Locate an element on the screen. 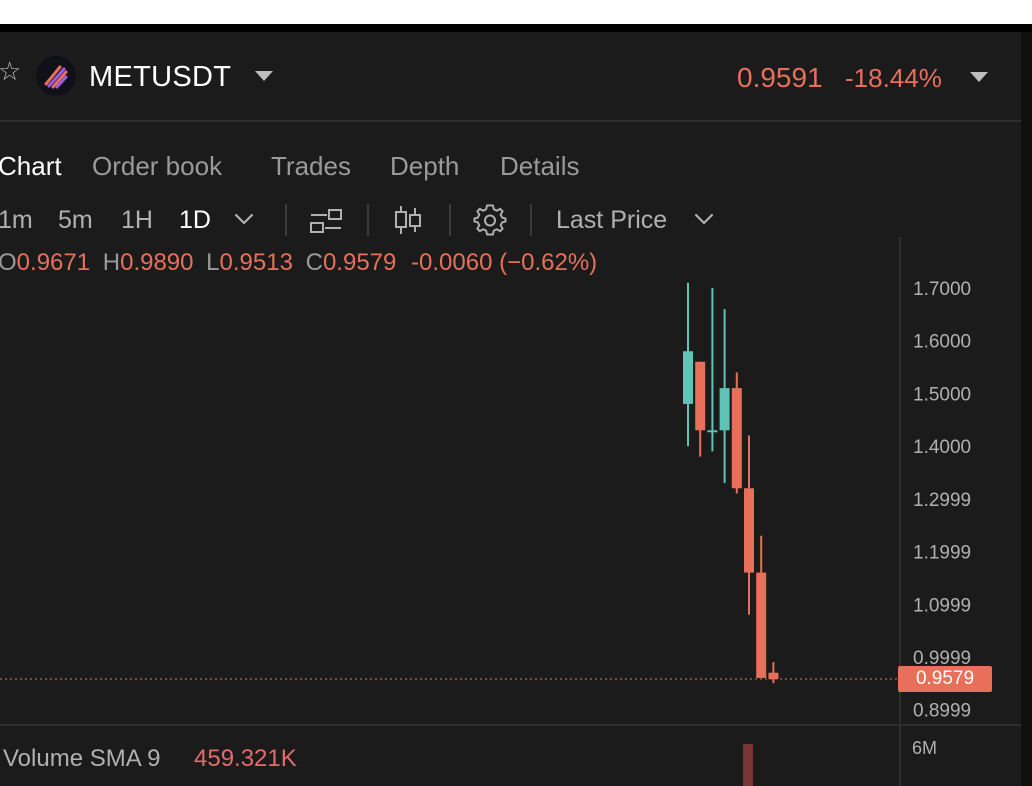 The width and height of the screenshot is (1032, 786). last-price: 0.9591 is located at coordinates (780, 77).